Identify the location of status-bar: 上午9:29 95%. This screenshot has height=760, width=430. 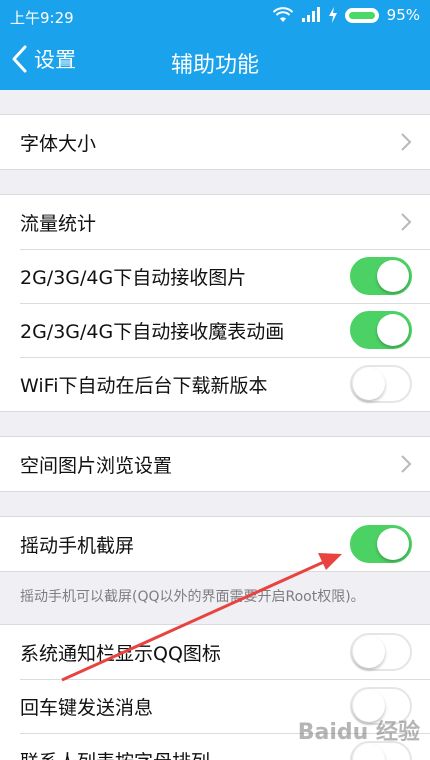
(215, 16).